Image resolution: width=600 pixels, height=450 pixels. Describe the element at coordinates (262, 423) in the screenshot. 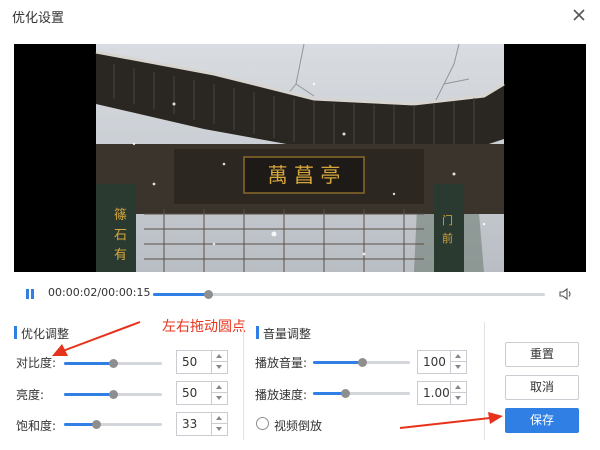

I see `reverse-video-radio` at that location.